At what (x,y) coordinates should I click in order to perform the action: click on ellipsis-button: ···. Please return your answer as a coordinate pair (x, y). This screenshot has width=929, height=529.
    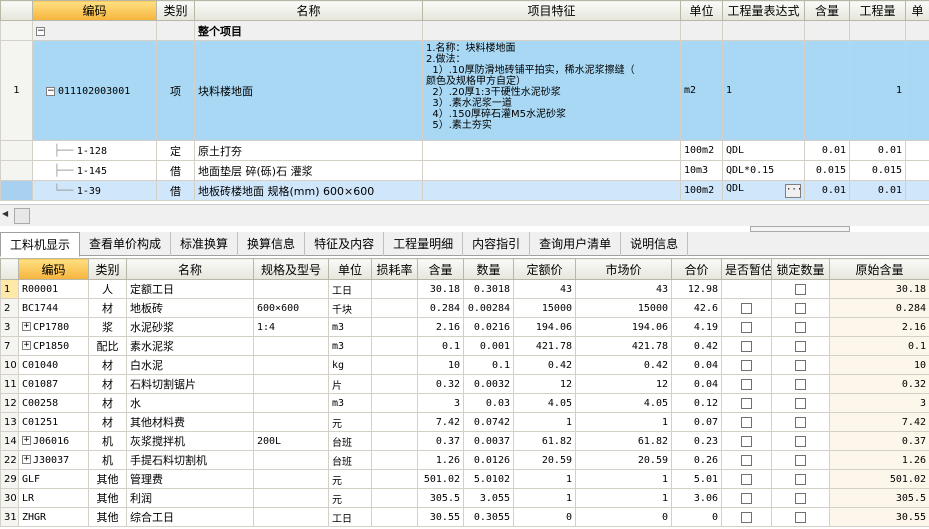
    Looking at the image, I should click on (793, 191).